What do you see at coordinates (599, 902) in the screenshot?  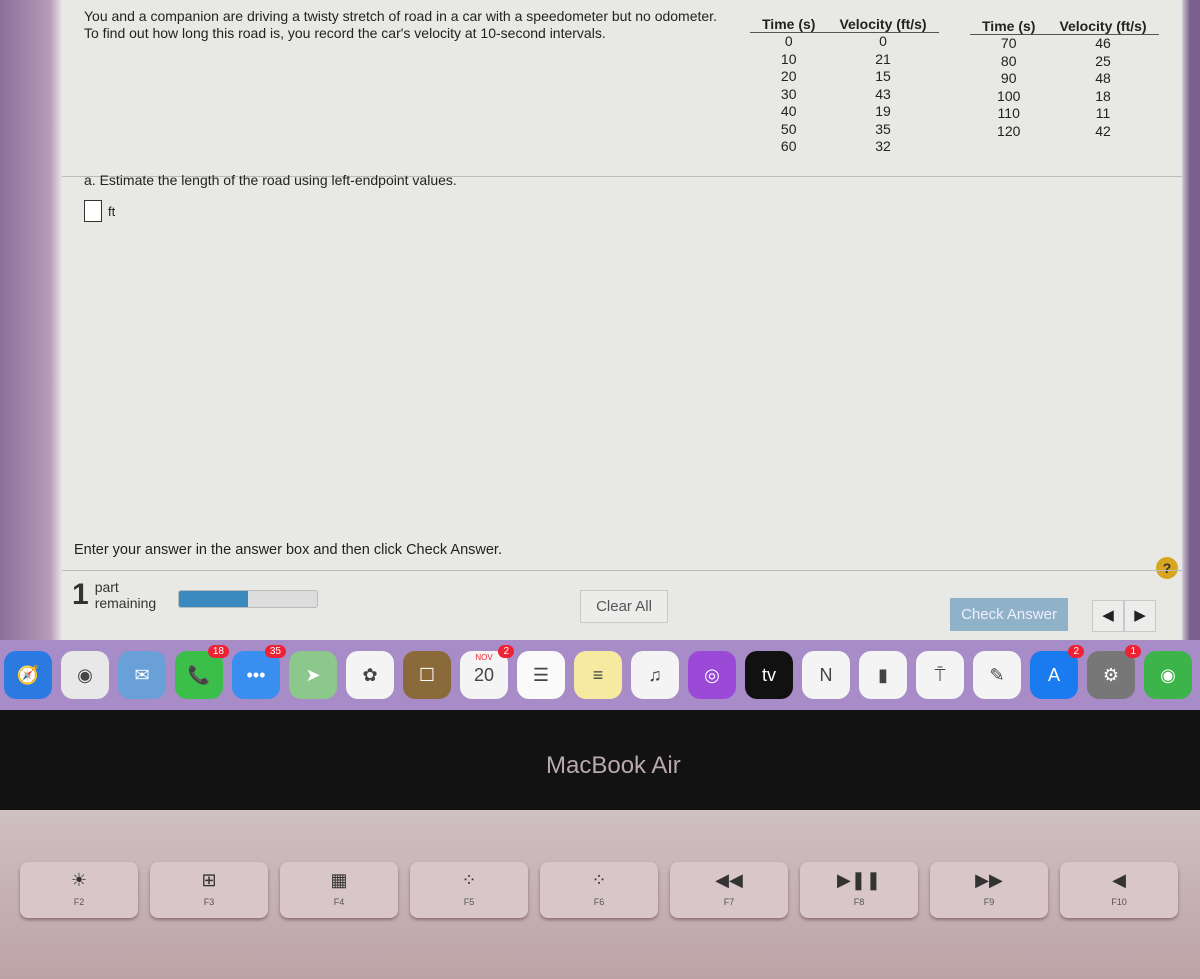 I see `key-label: F6` at bounding box center [599, 902].